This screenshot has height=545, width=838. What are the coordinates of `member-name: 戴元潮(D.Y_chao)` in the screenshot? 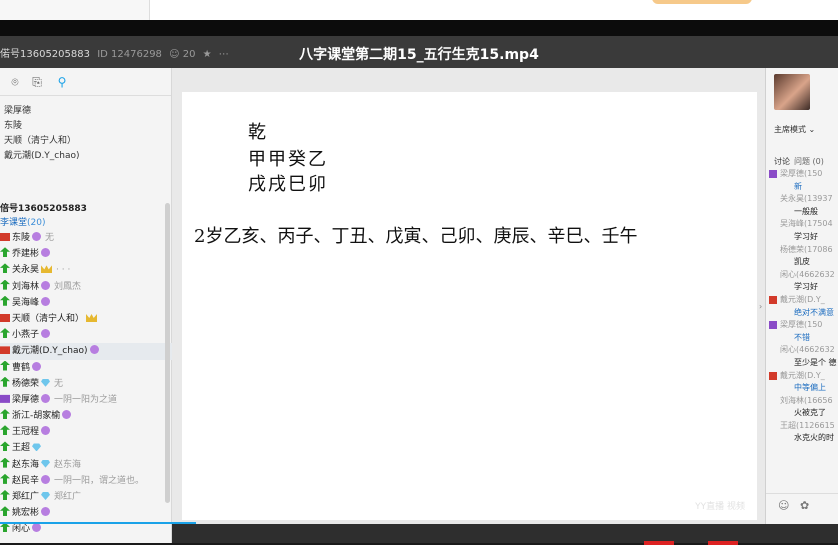 It's located at (50, 351).